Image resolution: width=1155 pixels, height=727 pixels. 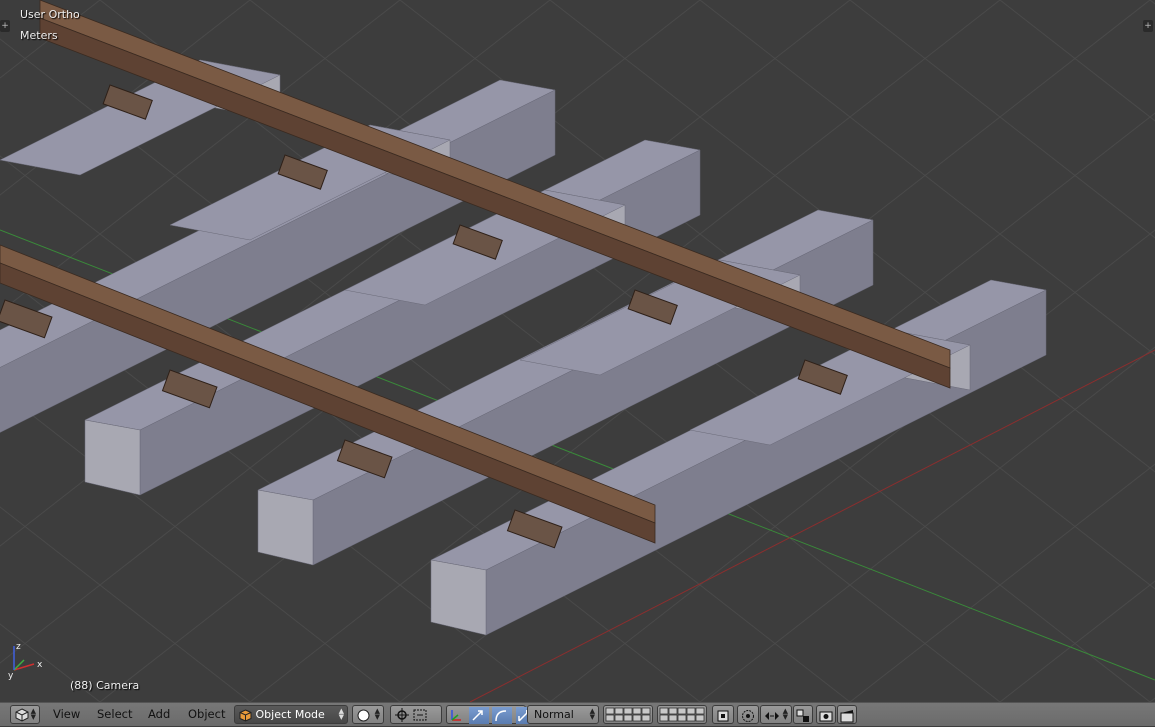 I want to click on properties-toggle-icon: +, so click(x=1148, y=26).